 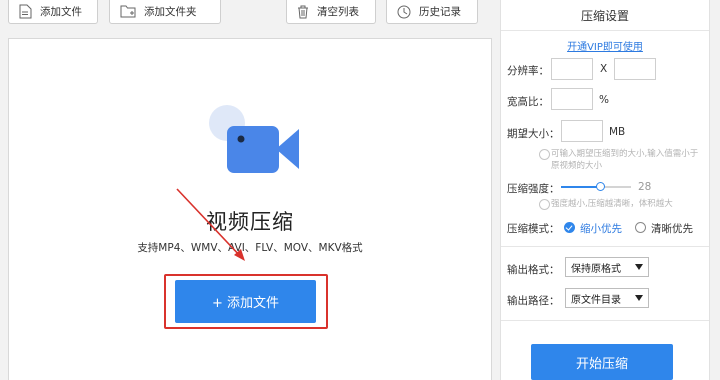 What do you see at coordinates (601, 228) in the screenshot?
I see `mode-option-size-first: 缩小优先` at bounding box center [601, 228].